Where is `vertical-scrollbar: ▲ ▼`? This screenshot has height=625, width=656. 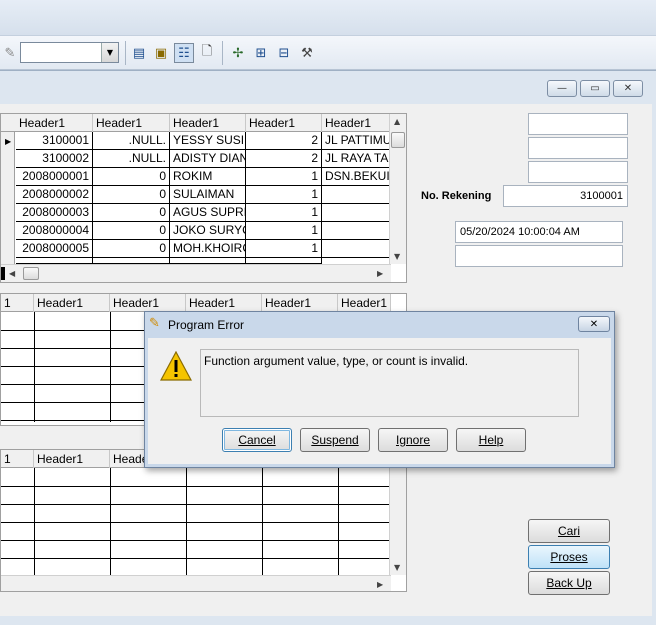
vertical-scrollbar: ▲ ▼ is located at coordinates (397, 189).